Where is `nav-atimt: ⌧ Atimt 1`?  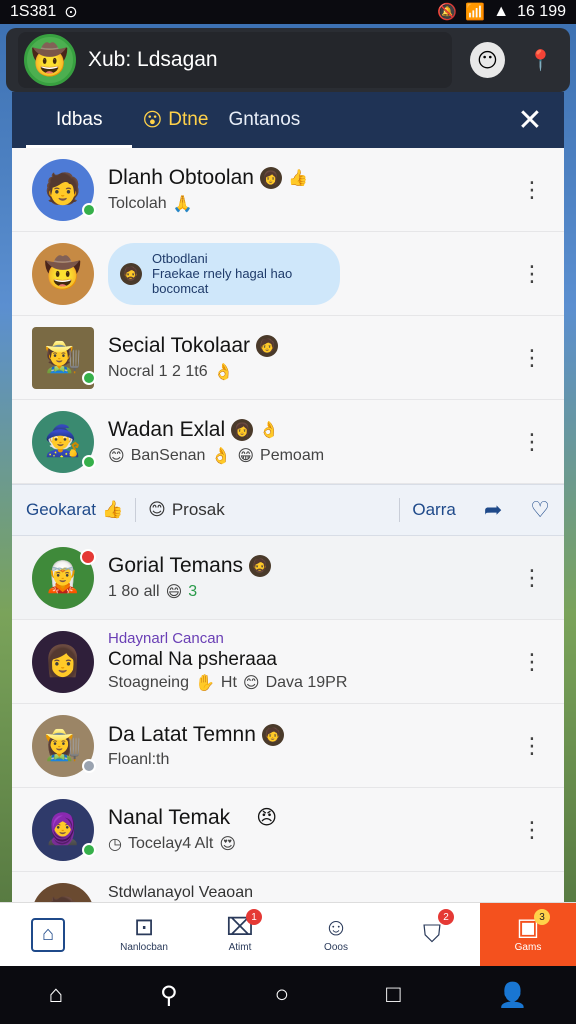
nav-atimt: ⌧ Atimt 1 is located at coordinates (240, 934).